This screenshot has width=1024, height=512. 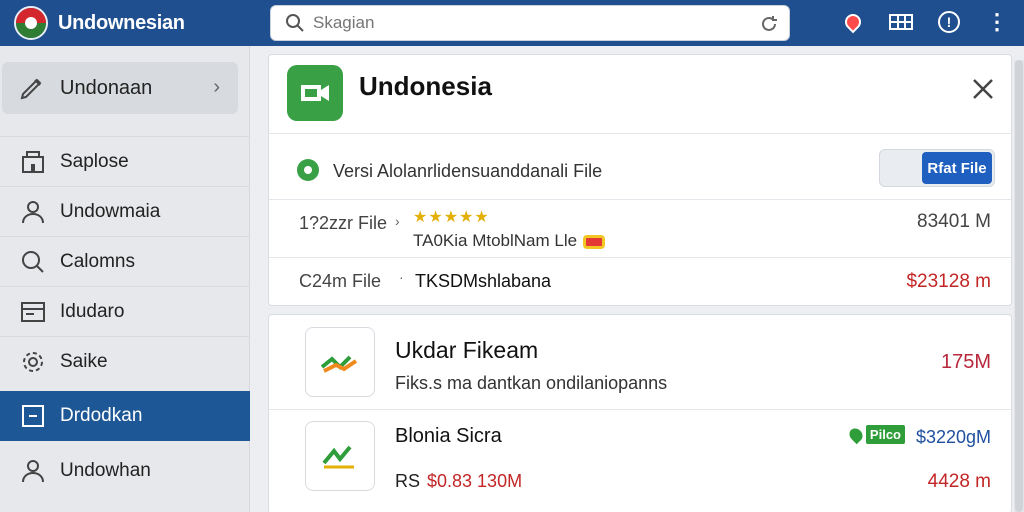 What do you see at coordinates (425, 86) in the screenshot?
I see `card-title: Undonesia` at bounding box center [425, 86].